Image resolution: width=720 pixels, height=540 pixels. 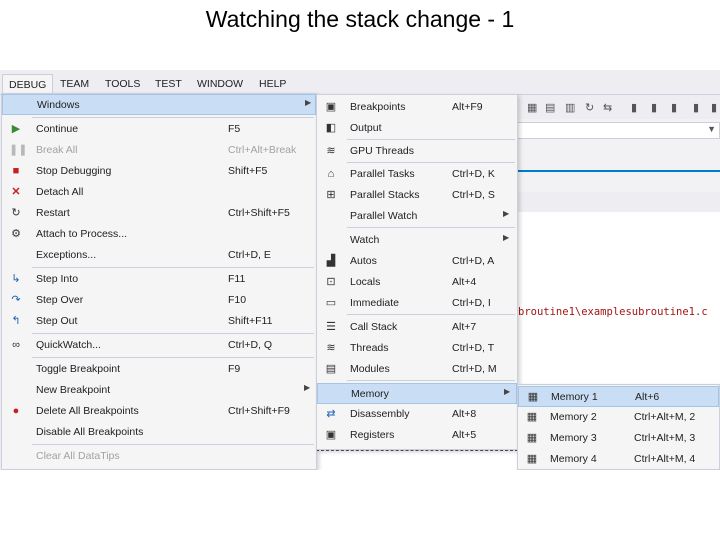 I want to click on memory-item-4: ▦ Memory 4 Ctrl+Alt+M, 4, so click(x=618, y=459).